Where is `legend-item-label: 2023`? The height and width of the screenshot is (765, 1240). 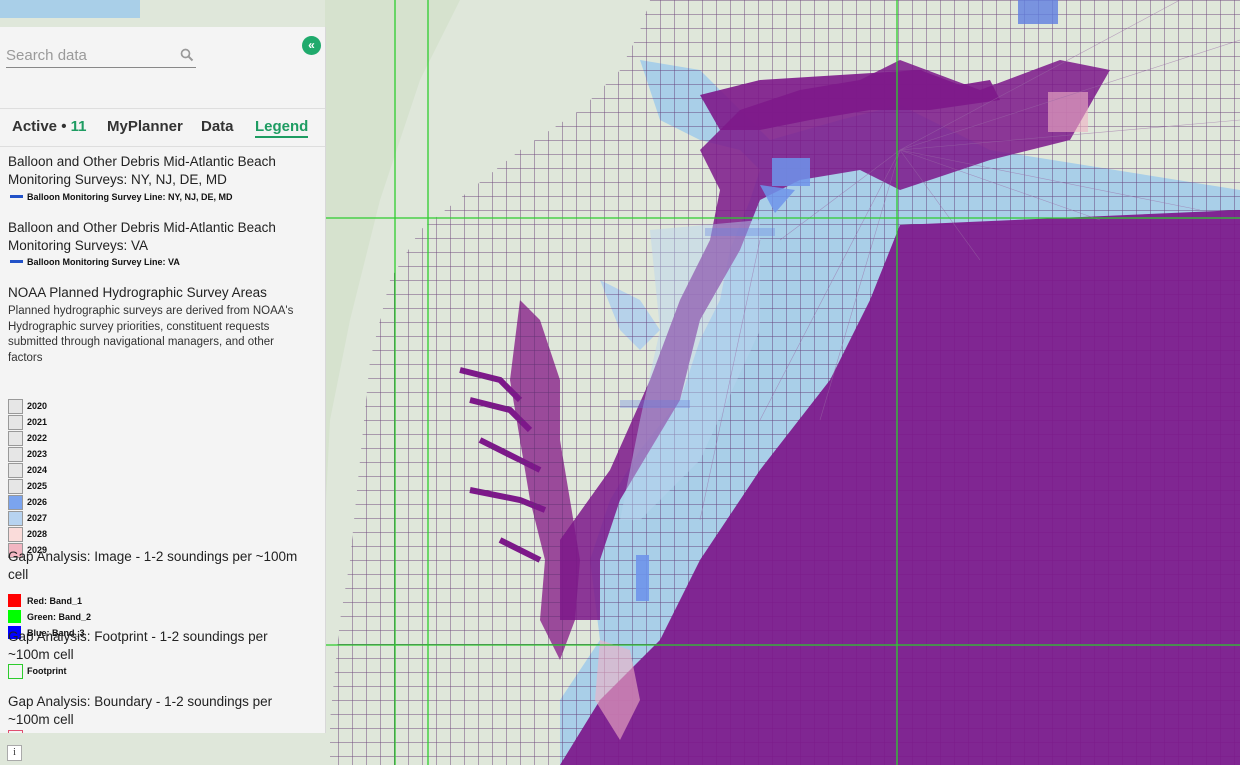
legend-item-label: 2023 is located at coordinates (37, 454).